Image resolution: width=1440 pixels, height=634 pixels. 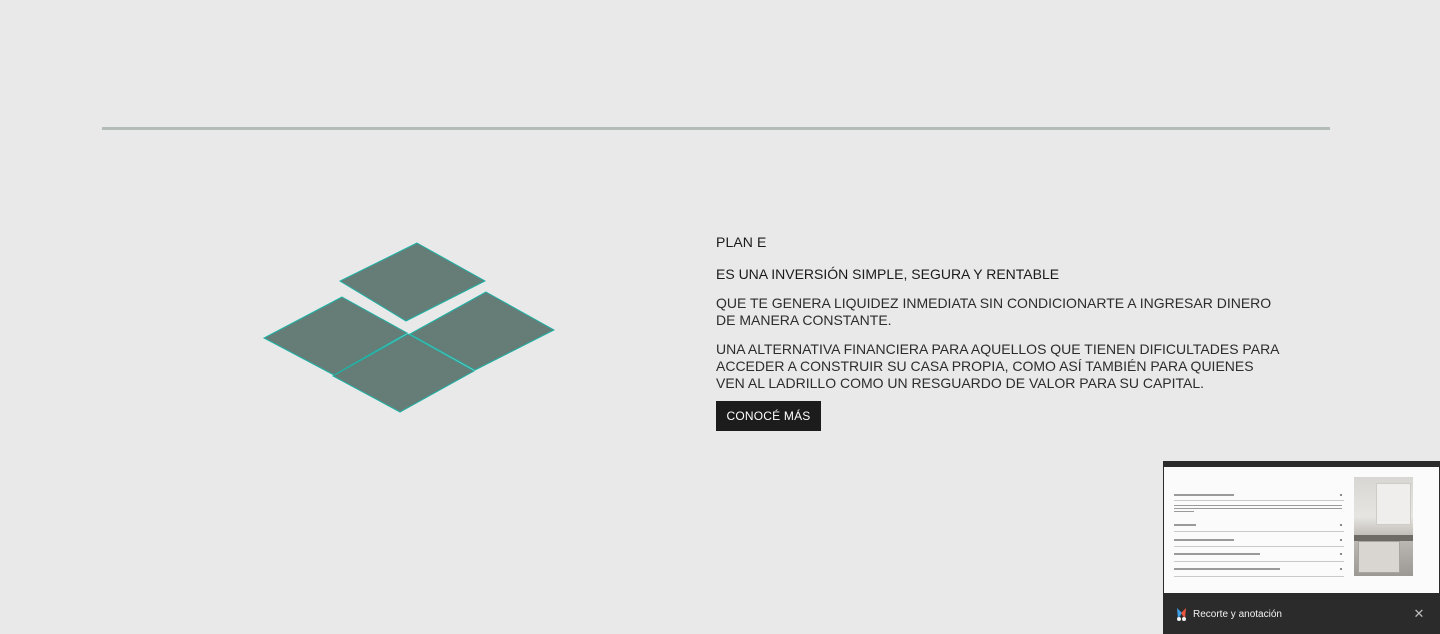 What do you see at coordinates (1181, 614) in the screenshot?
I see `snipping-tool-icon` at bounding box center [1181, 614].